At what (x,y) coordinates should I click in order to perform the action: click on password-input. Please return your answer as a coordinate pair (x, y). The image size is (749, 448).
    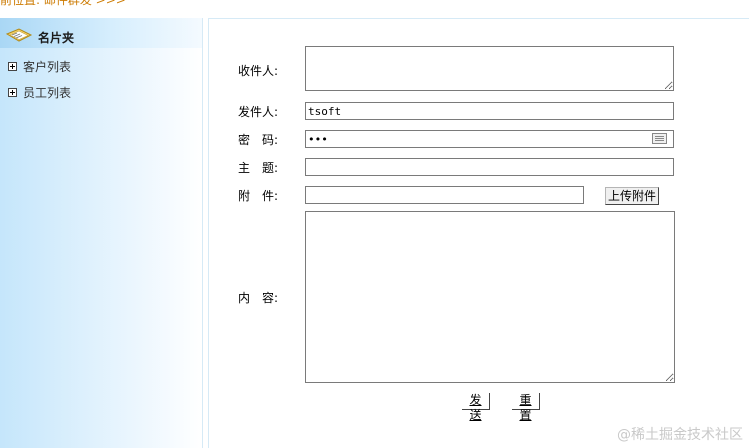
    Looking at the image, I should click on (489, 139).